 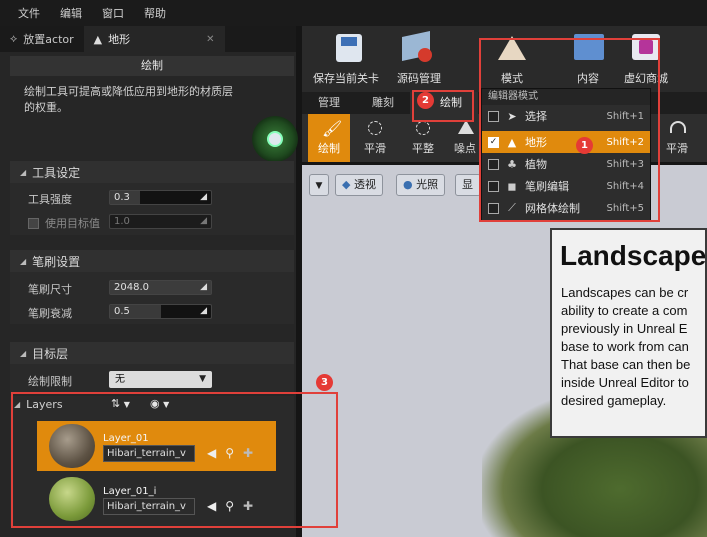 What do you see at coordinates (210, 39) in the screenshot?
I see `close-icon: ✕` at bounding box center [210, 39].